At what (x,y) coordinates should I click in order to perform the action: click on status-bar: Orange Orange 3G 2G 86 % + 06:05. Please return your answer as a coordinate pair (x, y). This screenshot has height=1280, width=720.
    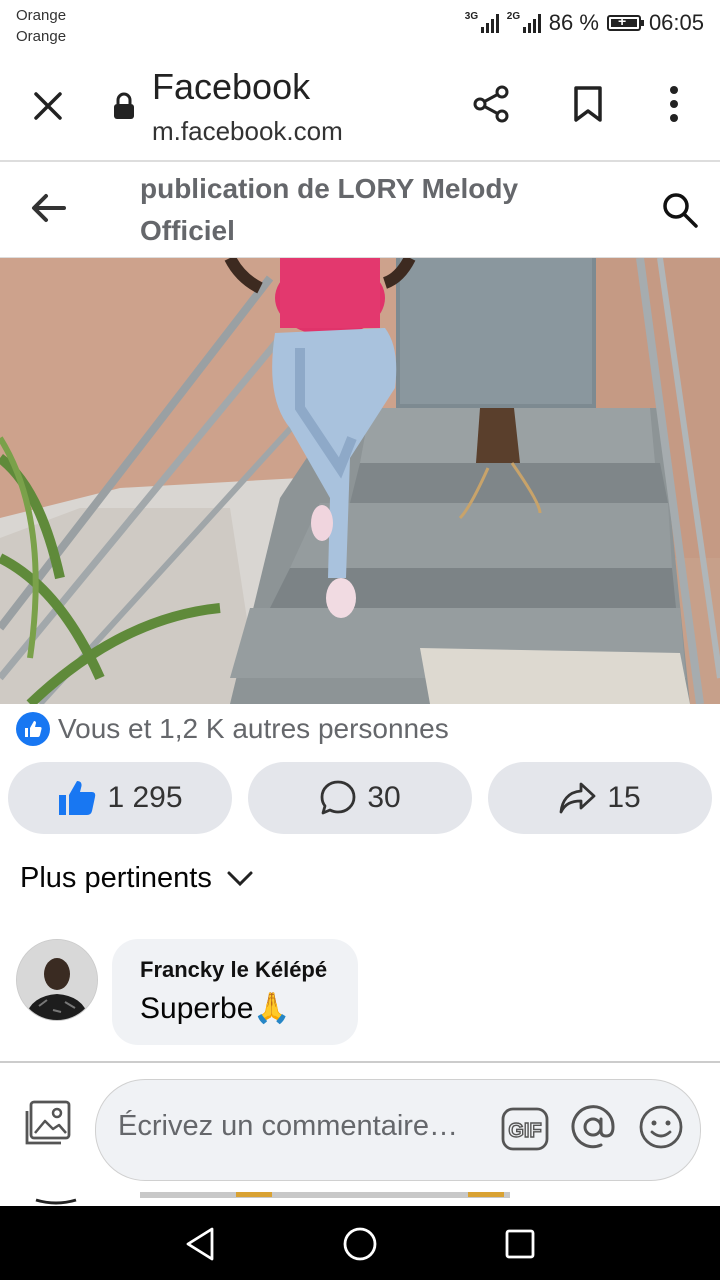
    Looking at the image, I should click on (360, 25).